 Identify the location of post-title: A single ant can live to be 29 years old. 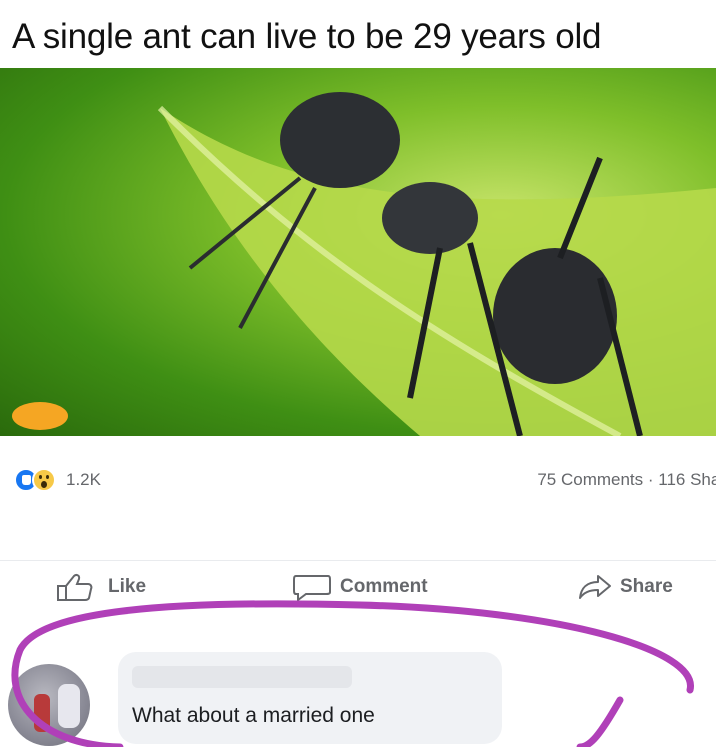
(307, 36).